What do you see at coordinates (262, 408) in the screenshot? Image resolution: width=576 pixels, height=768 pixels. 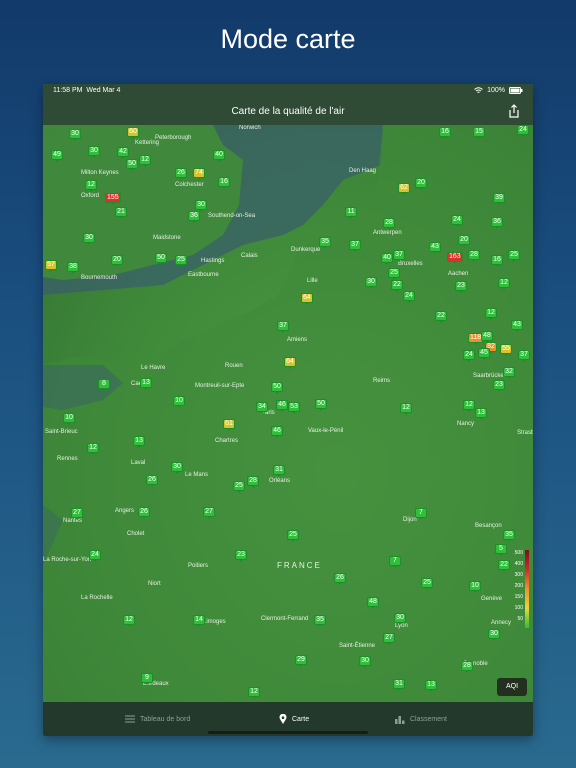 I see `aqi-marker: 34` at bounding box center [262, 408].